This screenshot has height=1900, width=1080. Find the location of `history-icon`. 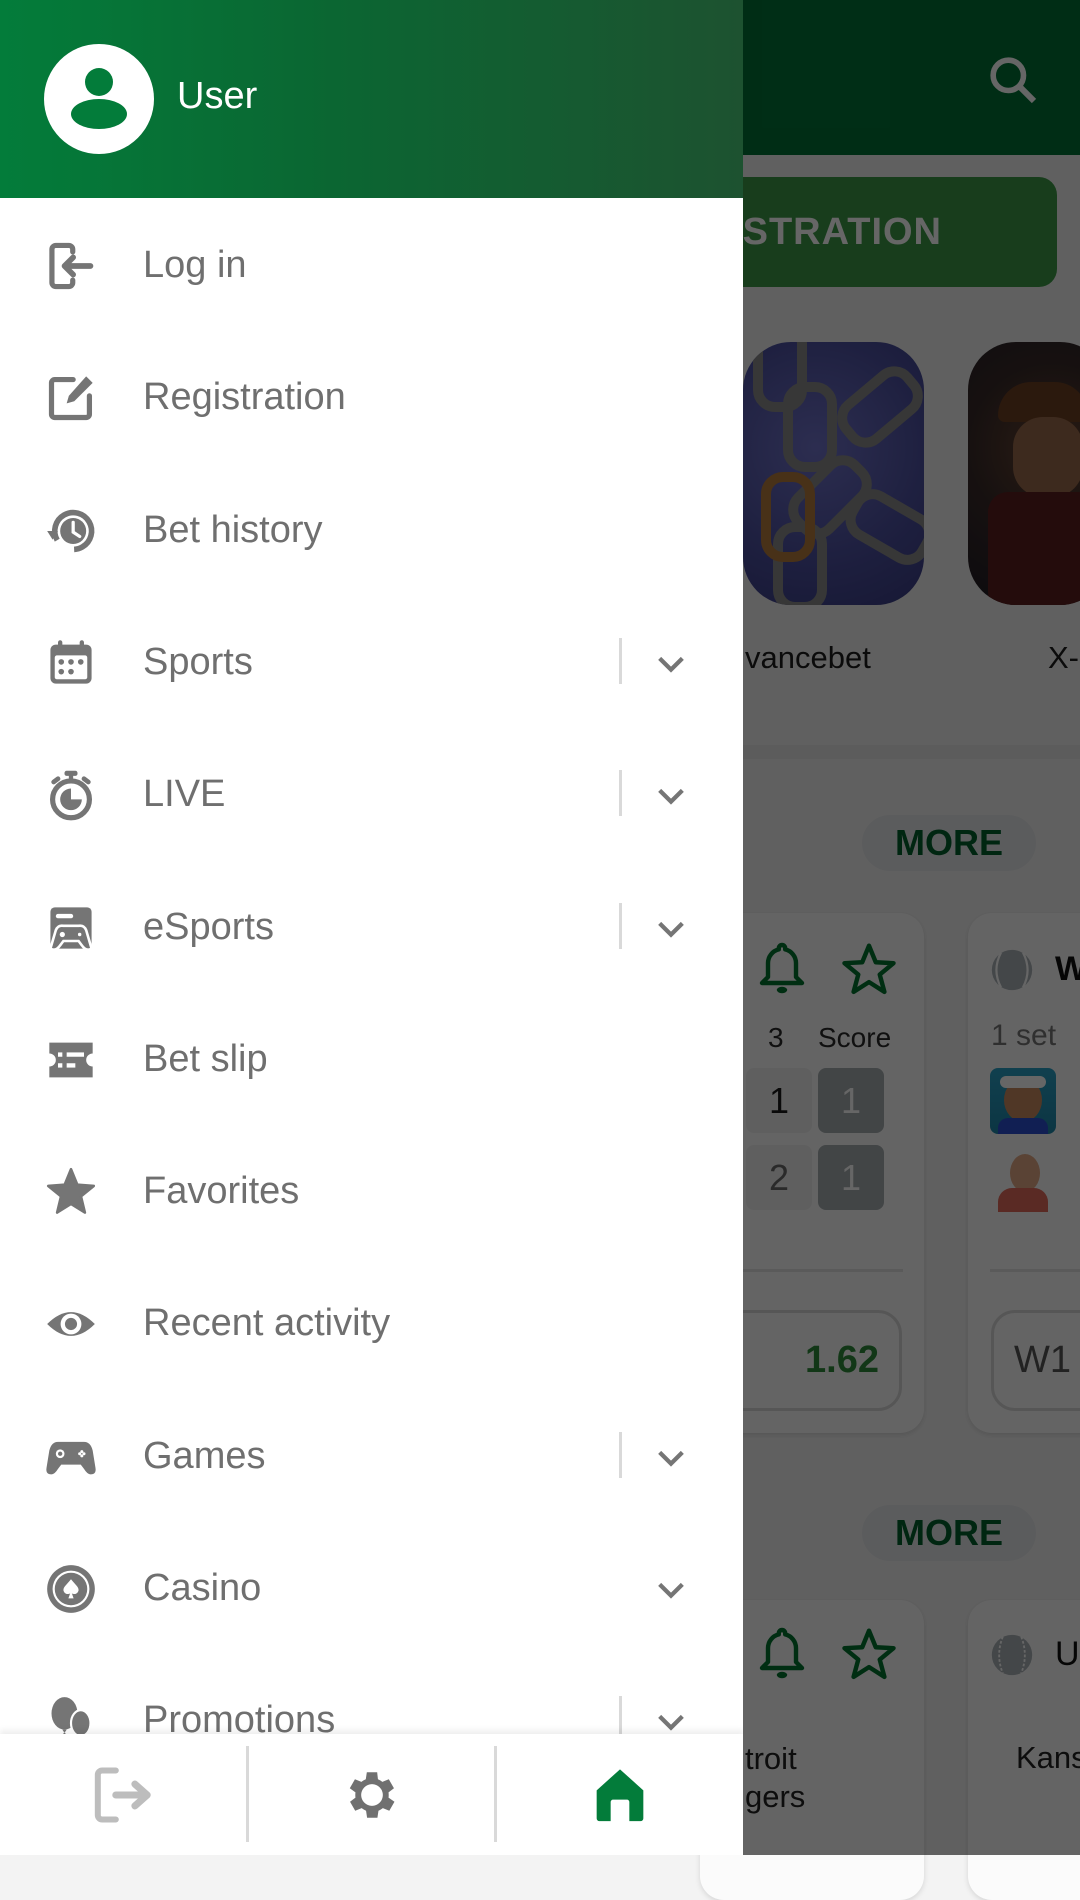

history-icon is located at coordinates (71, 530).